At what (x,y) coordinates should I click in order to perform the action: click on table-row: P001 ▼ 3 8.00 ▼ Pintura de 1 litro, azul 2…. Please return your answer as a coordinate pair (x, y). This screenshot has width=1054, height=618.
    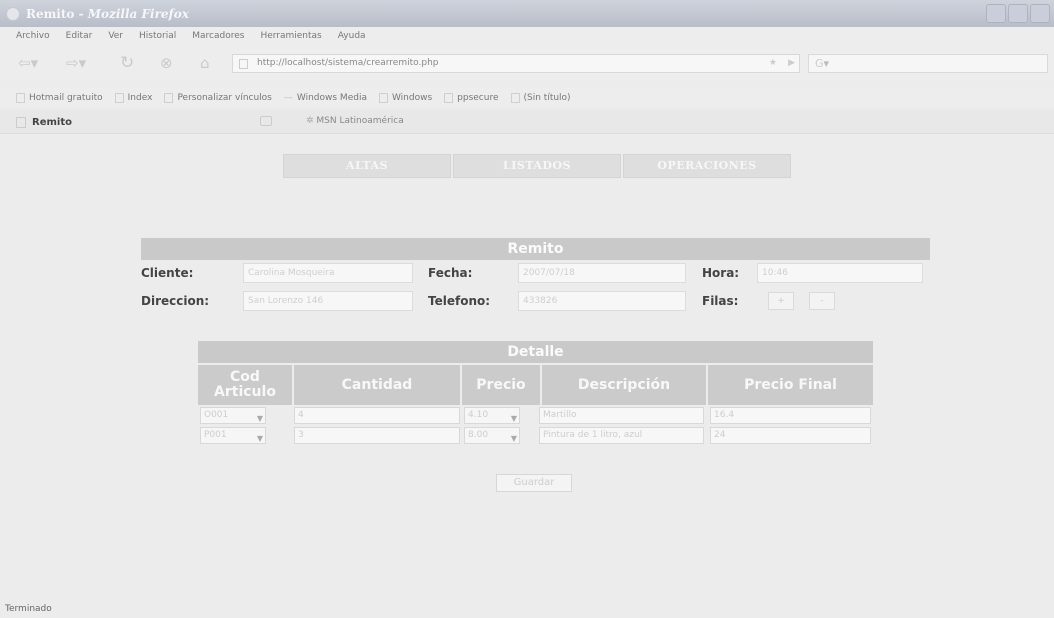
    Looking at the image, I should click on (535, 435).